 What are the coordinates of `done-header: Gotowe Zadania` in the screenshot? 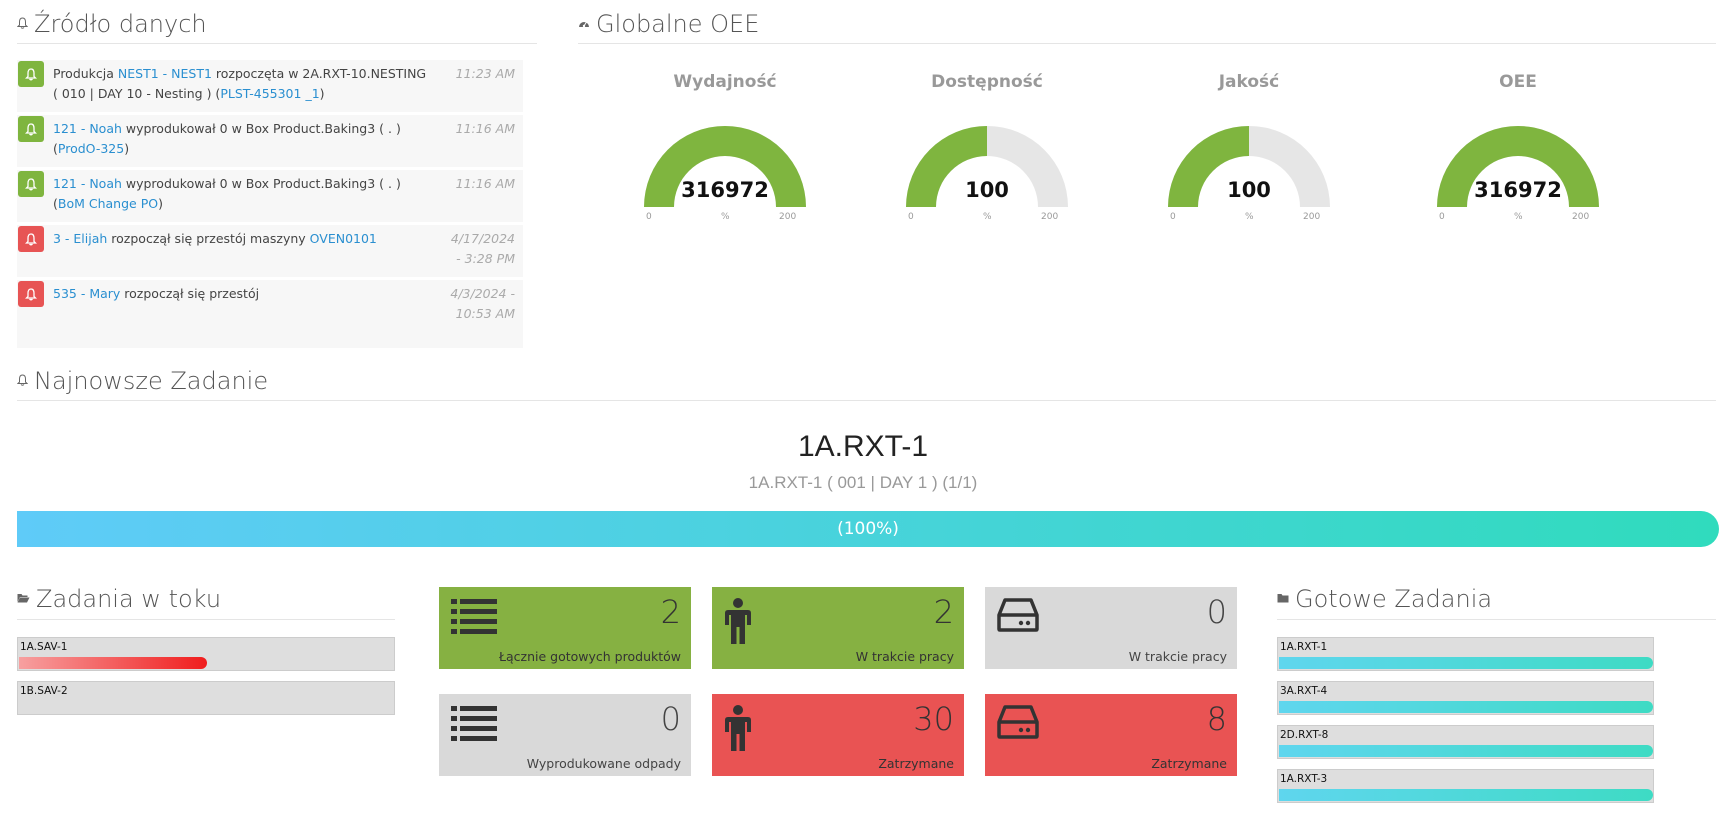 It's located at (1384, 599).